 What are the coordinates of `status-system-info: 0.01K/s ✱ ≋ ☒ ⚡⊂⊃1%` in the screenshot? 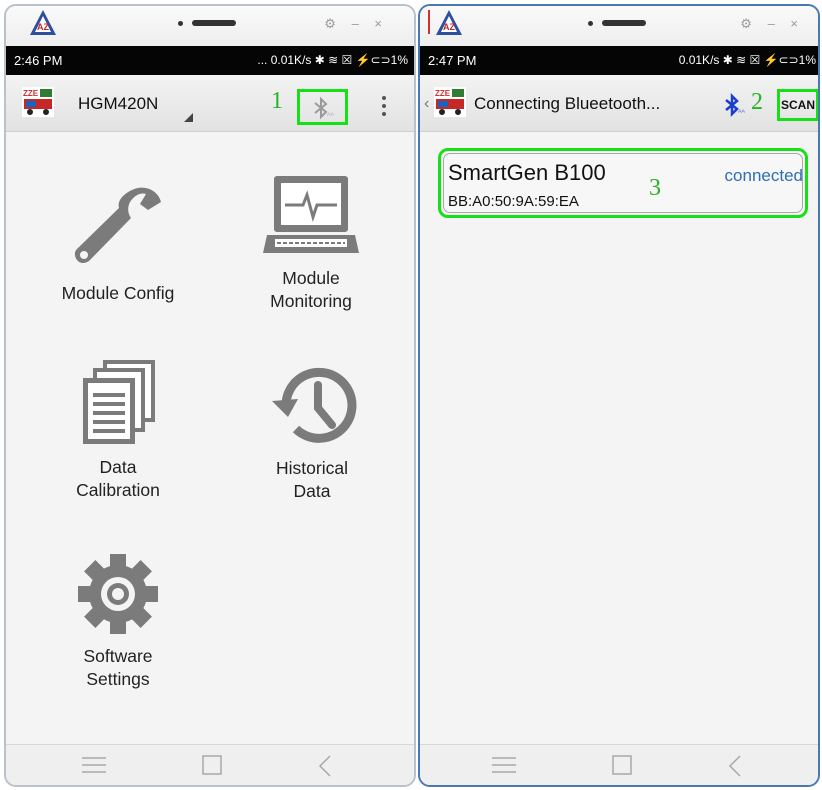 It's located at (747, 60).